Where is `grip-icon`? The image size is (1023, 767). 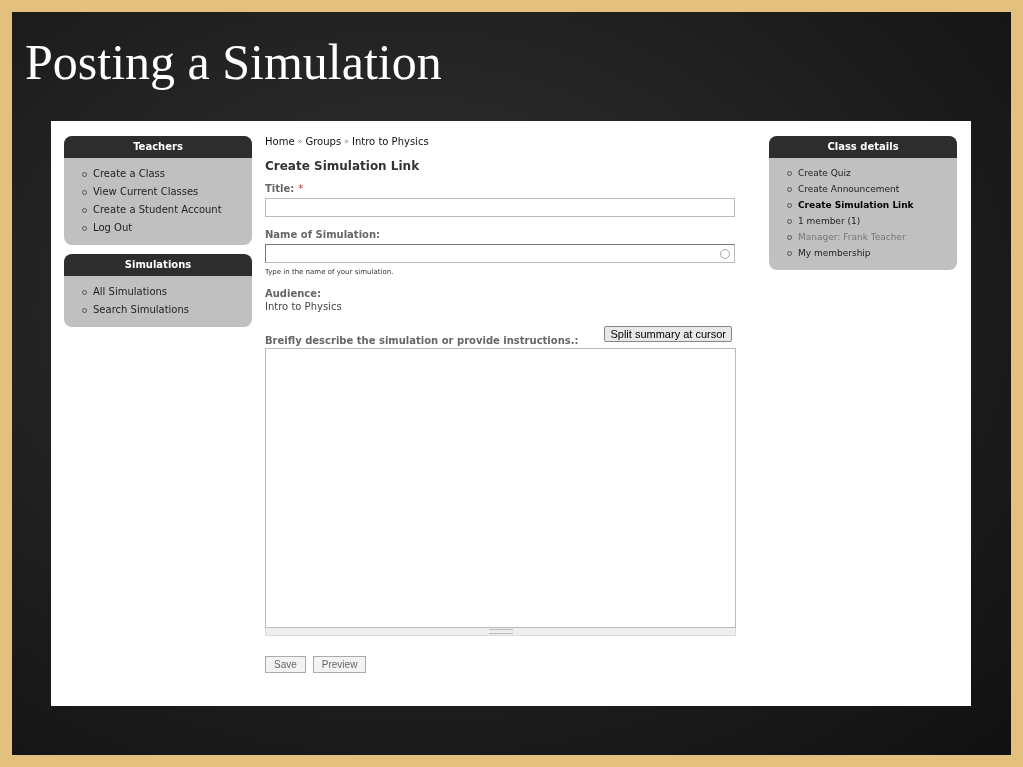 grip-icon is located at coordinates (500, 631).